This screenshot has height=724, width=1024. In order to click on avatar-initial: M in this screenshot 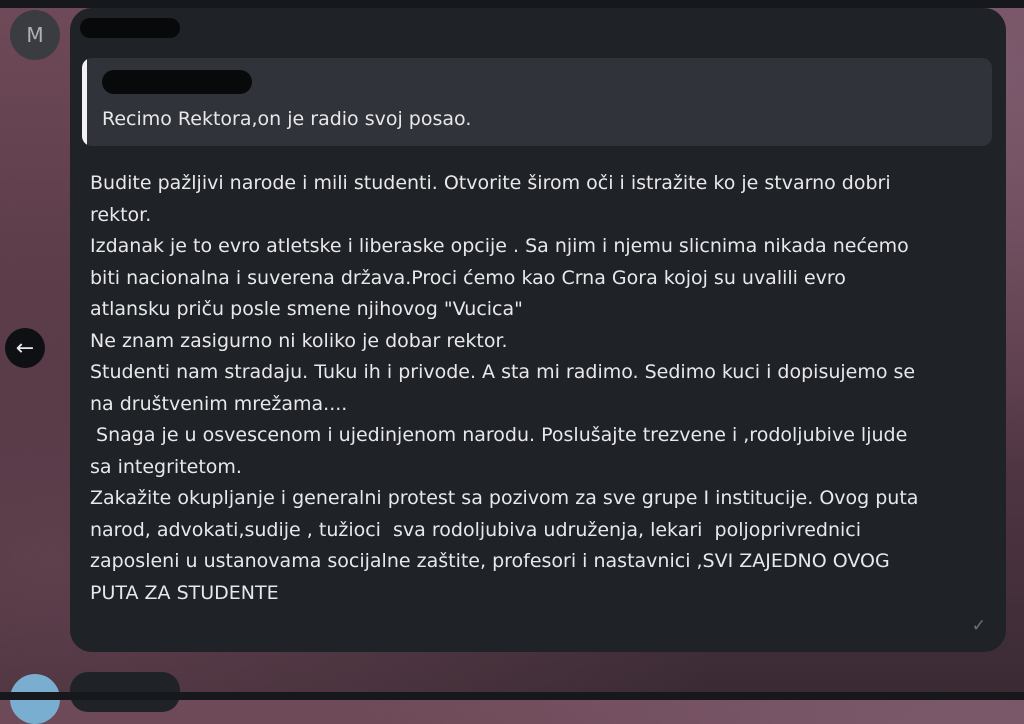, I will do `click(35, 35)`.